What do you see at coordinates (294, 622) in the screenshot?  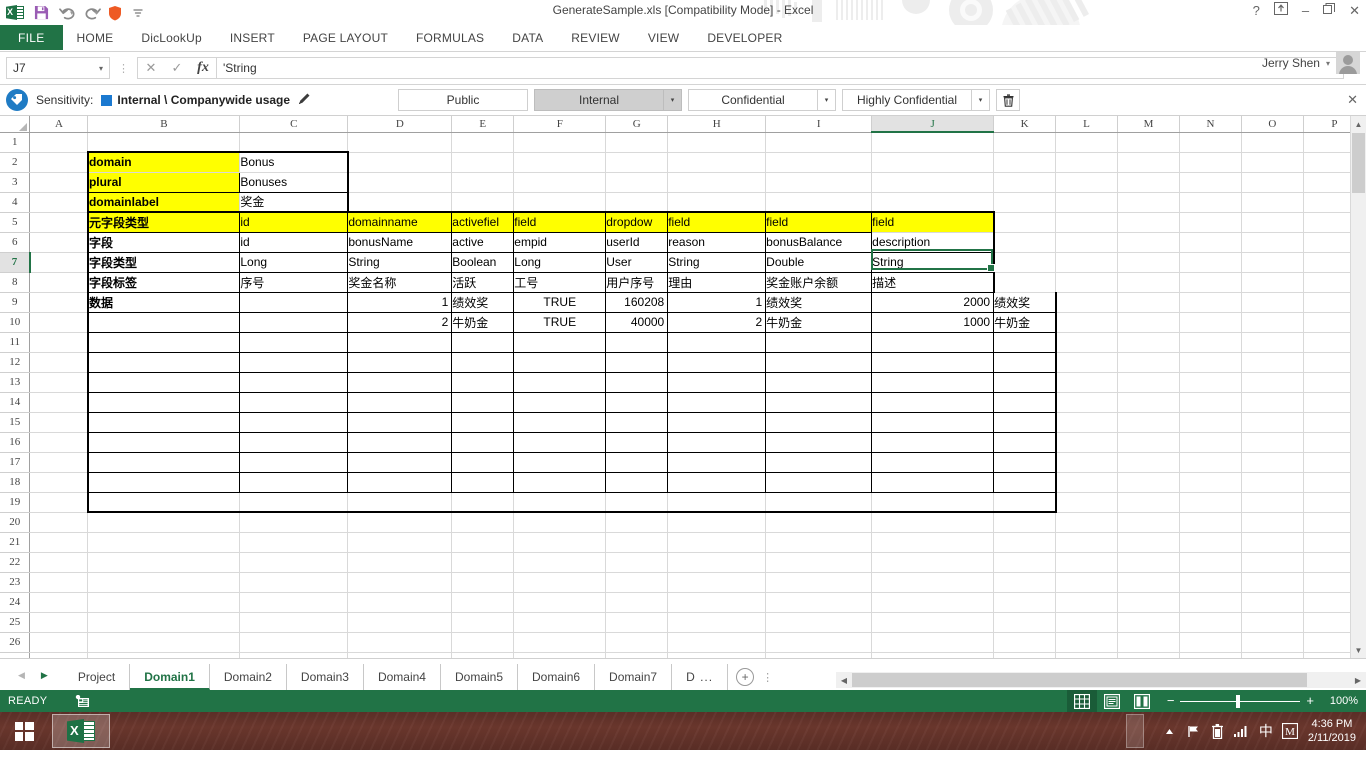 I see `cell-C25` at bounding box center [294, 622].